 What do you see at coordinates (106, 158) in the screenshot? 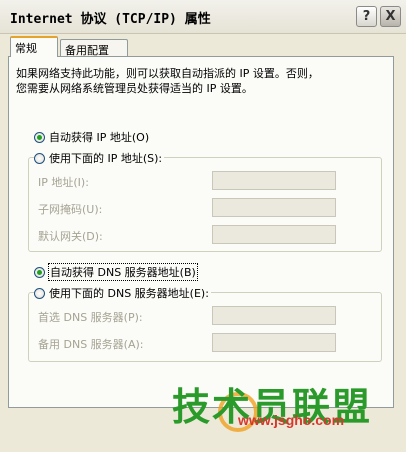
I see `manual-ip-label: 使用下面的 IP 地址(S):` at bounding box center [106, 158].